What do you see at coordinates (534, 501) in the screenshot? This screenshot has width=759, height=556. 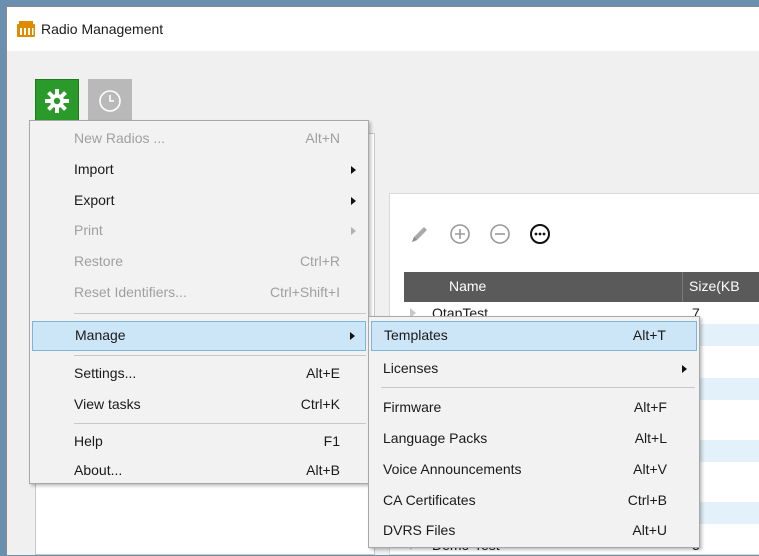 I see `submenu-item-ca-certificates: CA Certificates Ctrl+B` at bounding box center [534, 501].